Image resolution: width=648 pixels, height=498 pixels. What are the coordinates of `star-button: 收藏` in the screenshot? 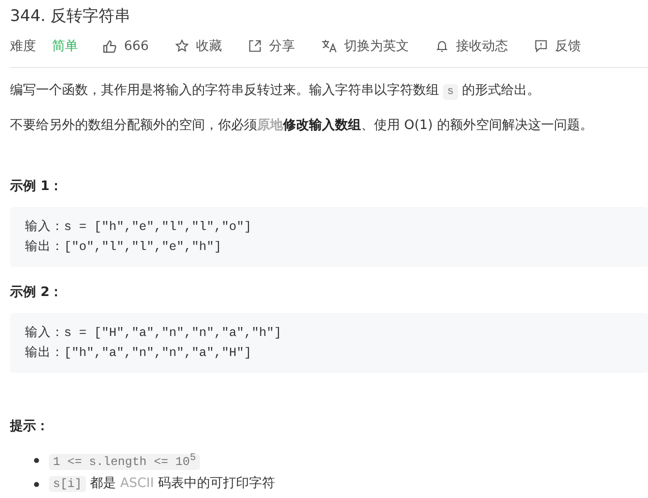 It's located at (198, 46).